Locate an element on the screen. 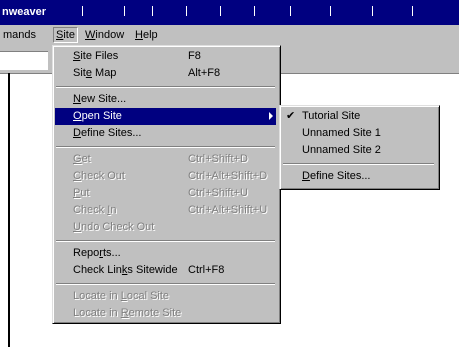 This screenshot has height=347, width=459. shortcut-label: Ctrl+Alt+Shift+D is located at coordinates (228, 176).